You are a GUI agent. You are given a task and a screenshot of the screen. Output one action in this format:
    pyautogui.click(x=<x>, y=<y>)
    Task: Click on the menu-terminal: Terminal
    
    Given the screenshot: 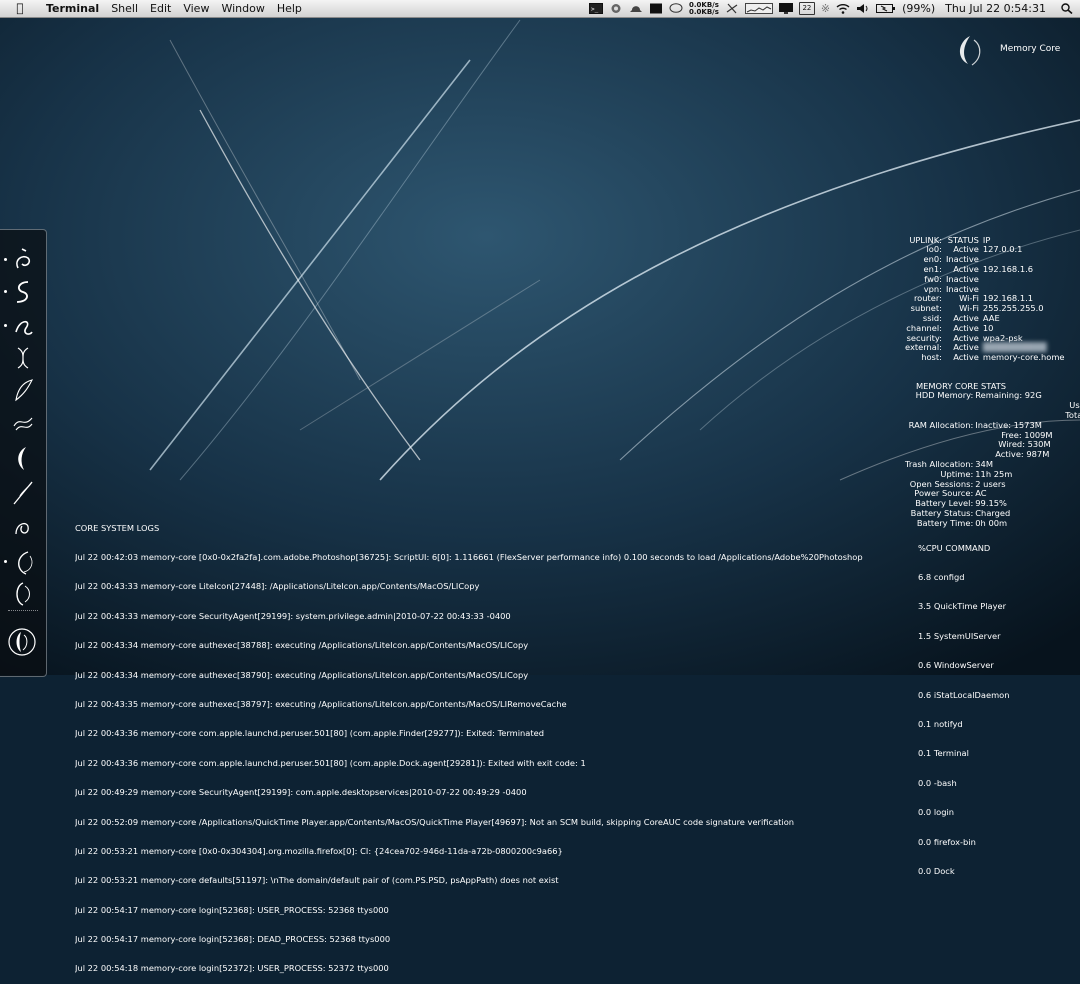 What is the action you would take?
    pyautogui.click(x=72, y=8)
    